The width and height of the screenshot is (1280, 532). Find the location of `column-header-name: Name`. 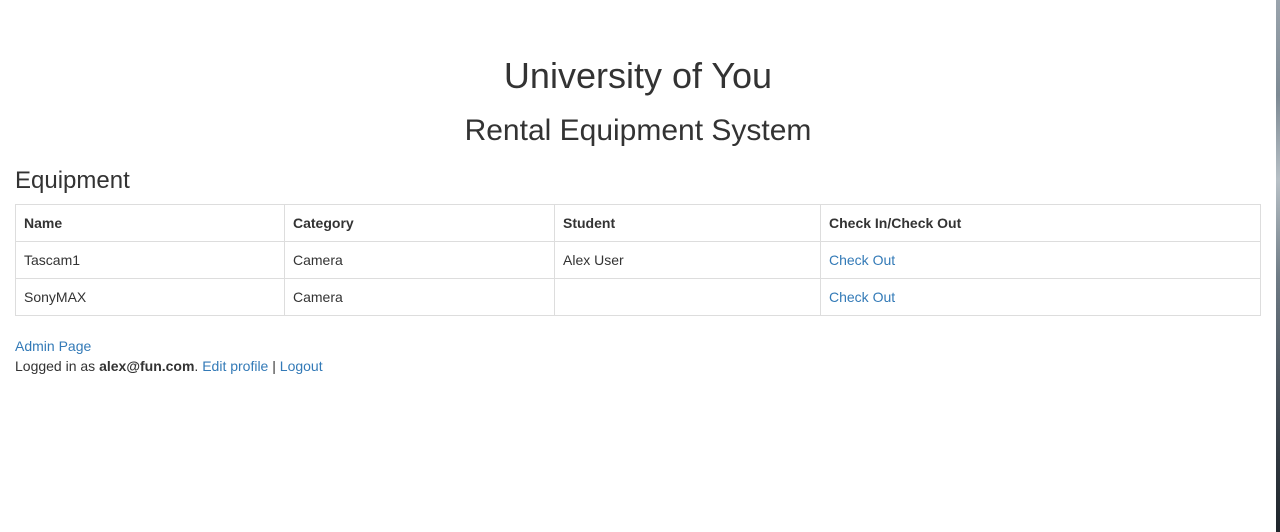

column-header-name: Name is located at coordinates (150, 223).